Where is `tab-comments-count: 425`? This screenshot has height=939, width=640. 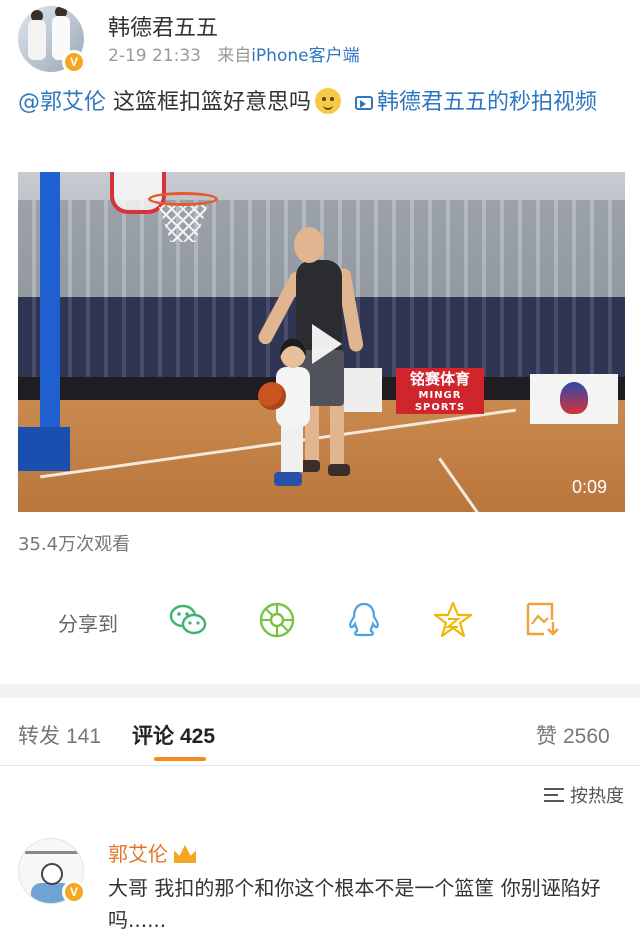
tab-comments-count: 425 is located at coordinates (198, 736).